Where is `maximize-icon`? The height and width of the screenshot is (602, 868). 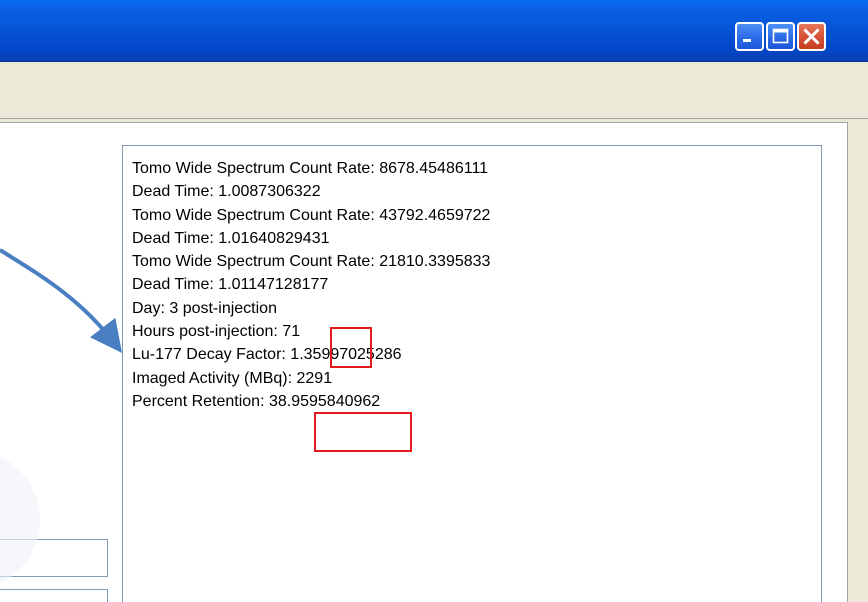 maximize-icon is located at coordinates (780, 36).